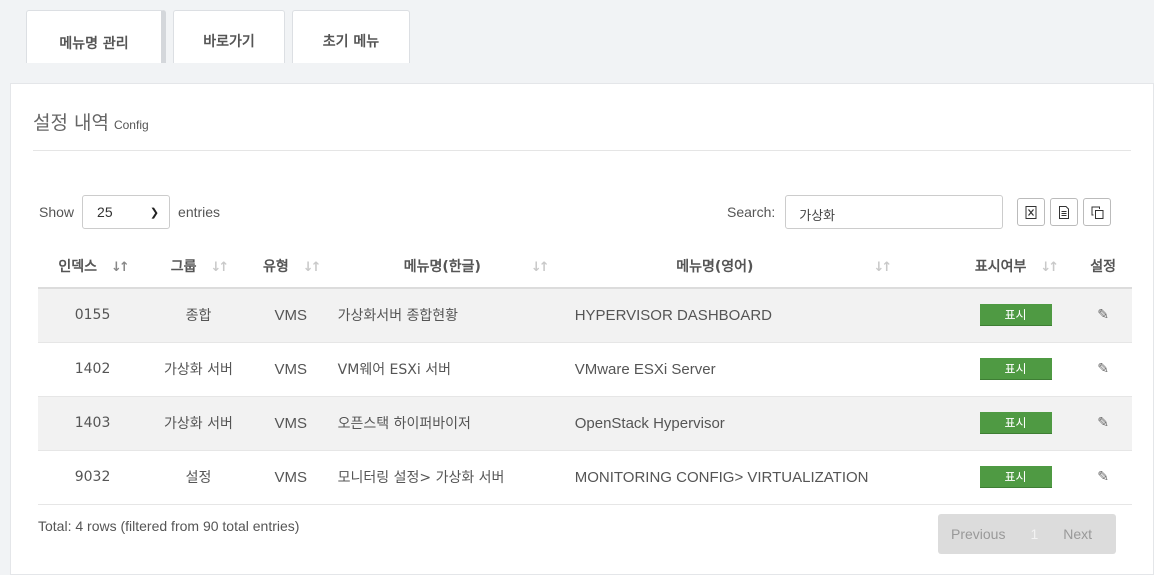 This screenshot has height=575, width=1154. What do you see at coordinates (57, 212) in the screenshot?
I see `show-label: Show` at bounding box center [57, 212].